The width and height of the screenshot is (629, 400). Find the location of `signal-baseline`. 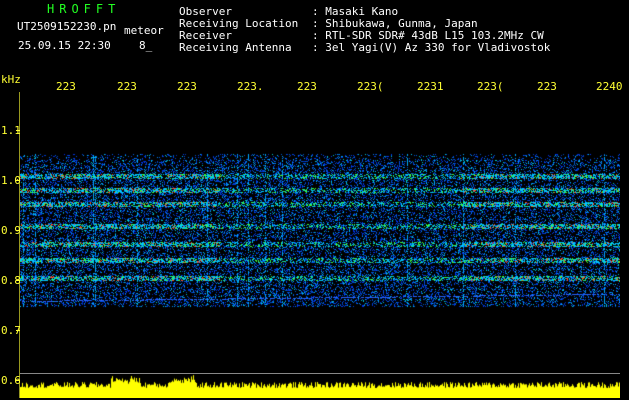

signal-baseline is located at coordinates (320, 373).